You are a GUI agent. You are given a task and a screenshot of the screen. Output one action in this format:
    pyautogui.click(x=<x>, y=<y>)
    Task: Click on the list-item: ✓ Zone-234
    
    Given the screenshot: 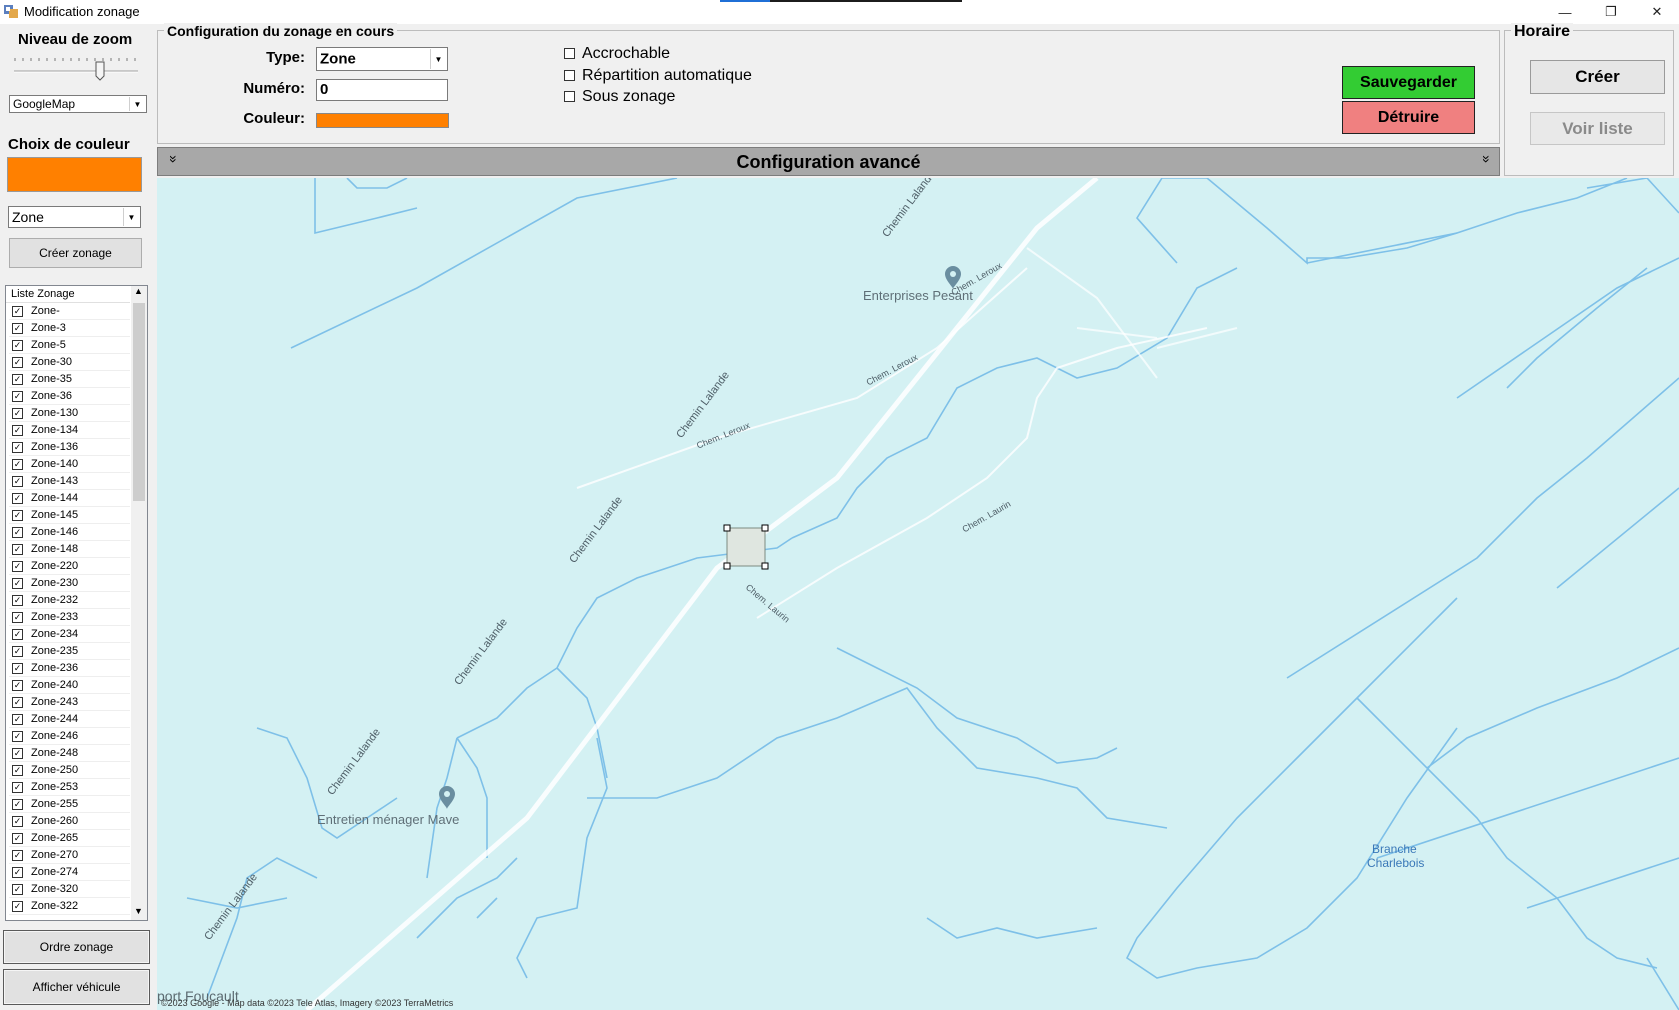 What is the action you would take?
    pyautogui.click(x=69, y=634)
    